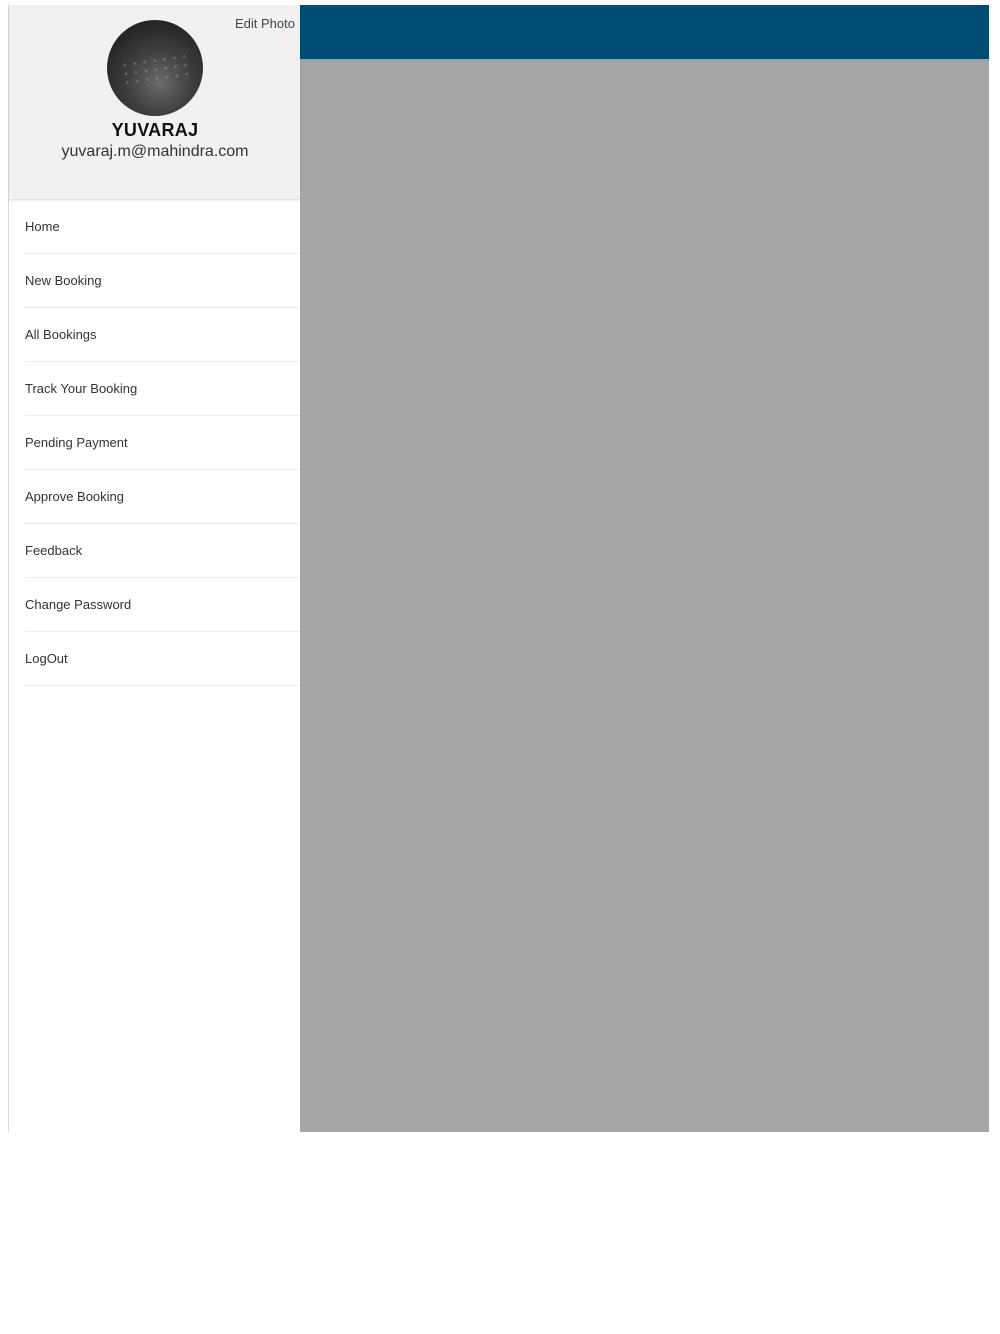  I want to click on menu-item-pending-payment: Pending Payment, so click(162, 443).